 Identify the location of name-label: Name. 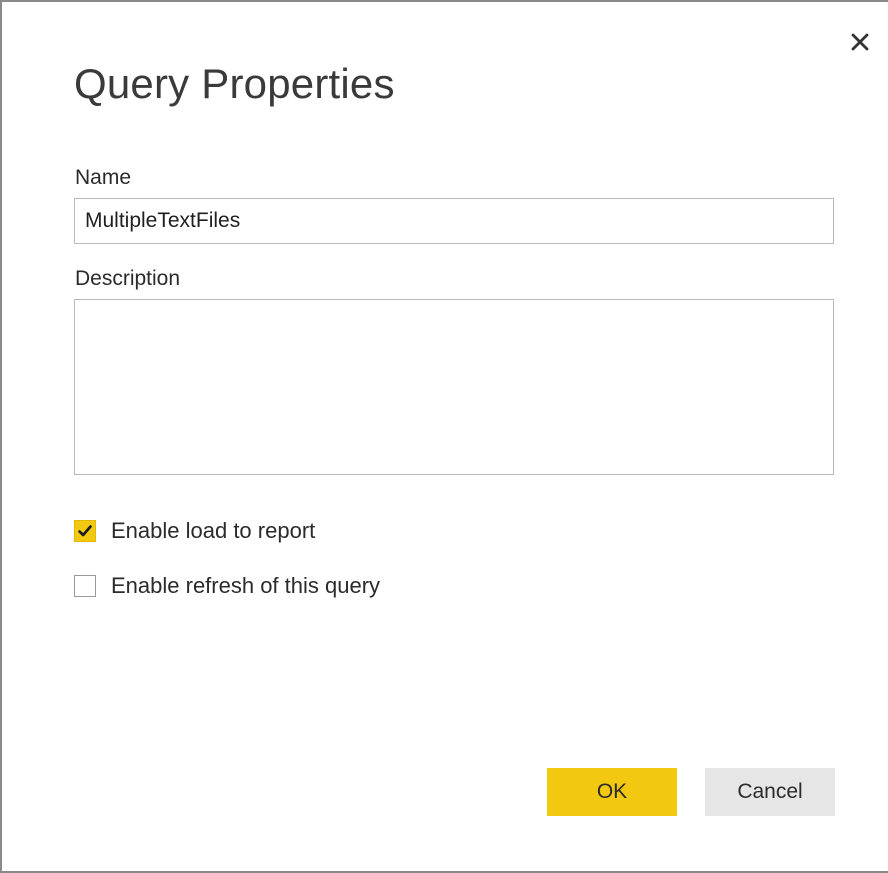
(103, 177).